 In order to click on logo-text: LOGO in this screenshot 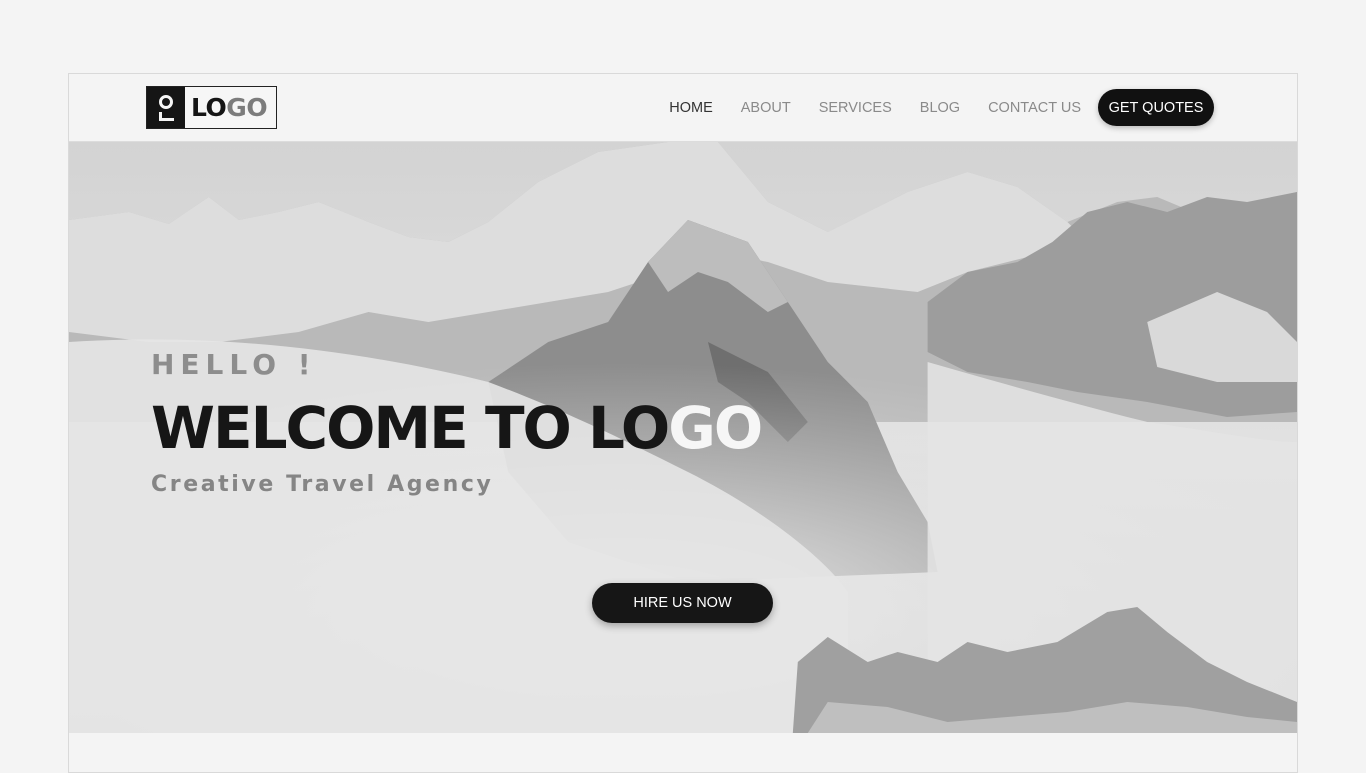, I will do `click(229, 107)`.